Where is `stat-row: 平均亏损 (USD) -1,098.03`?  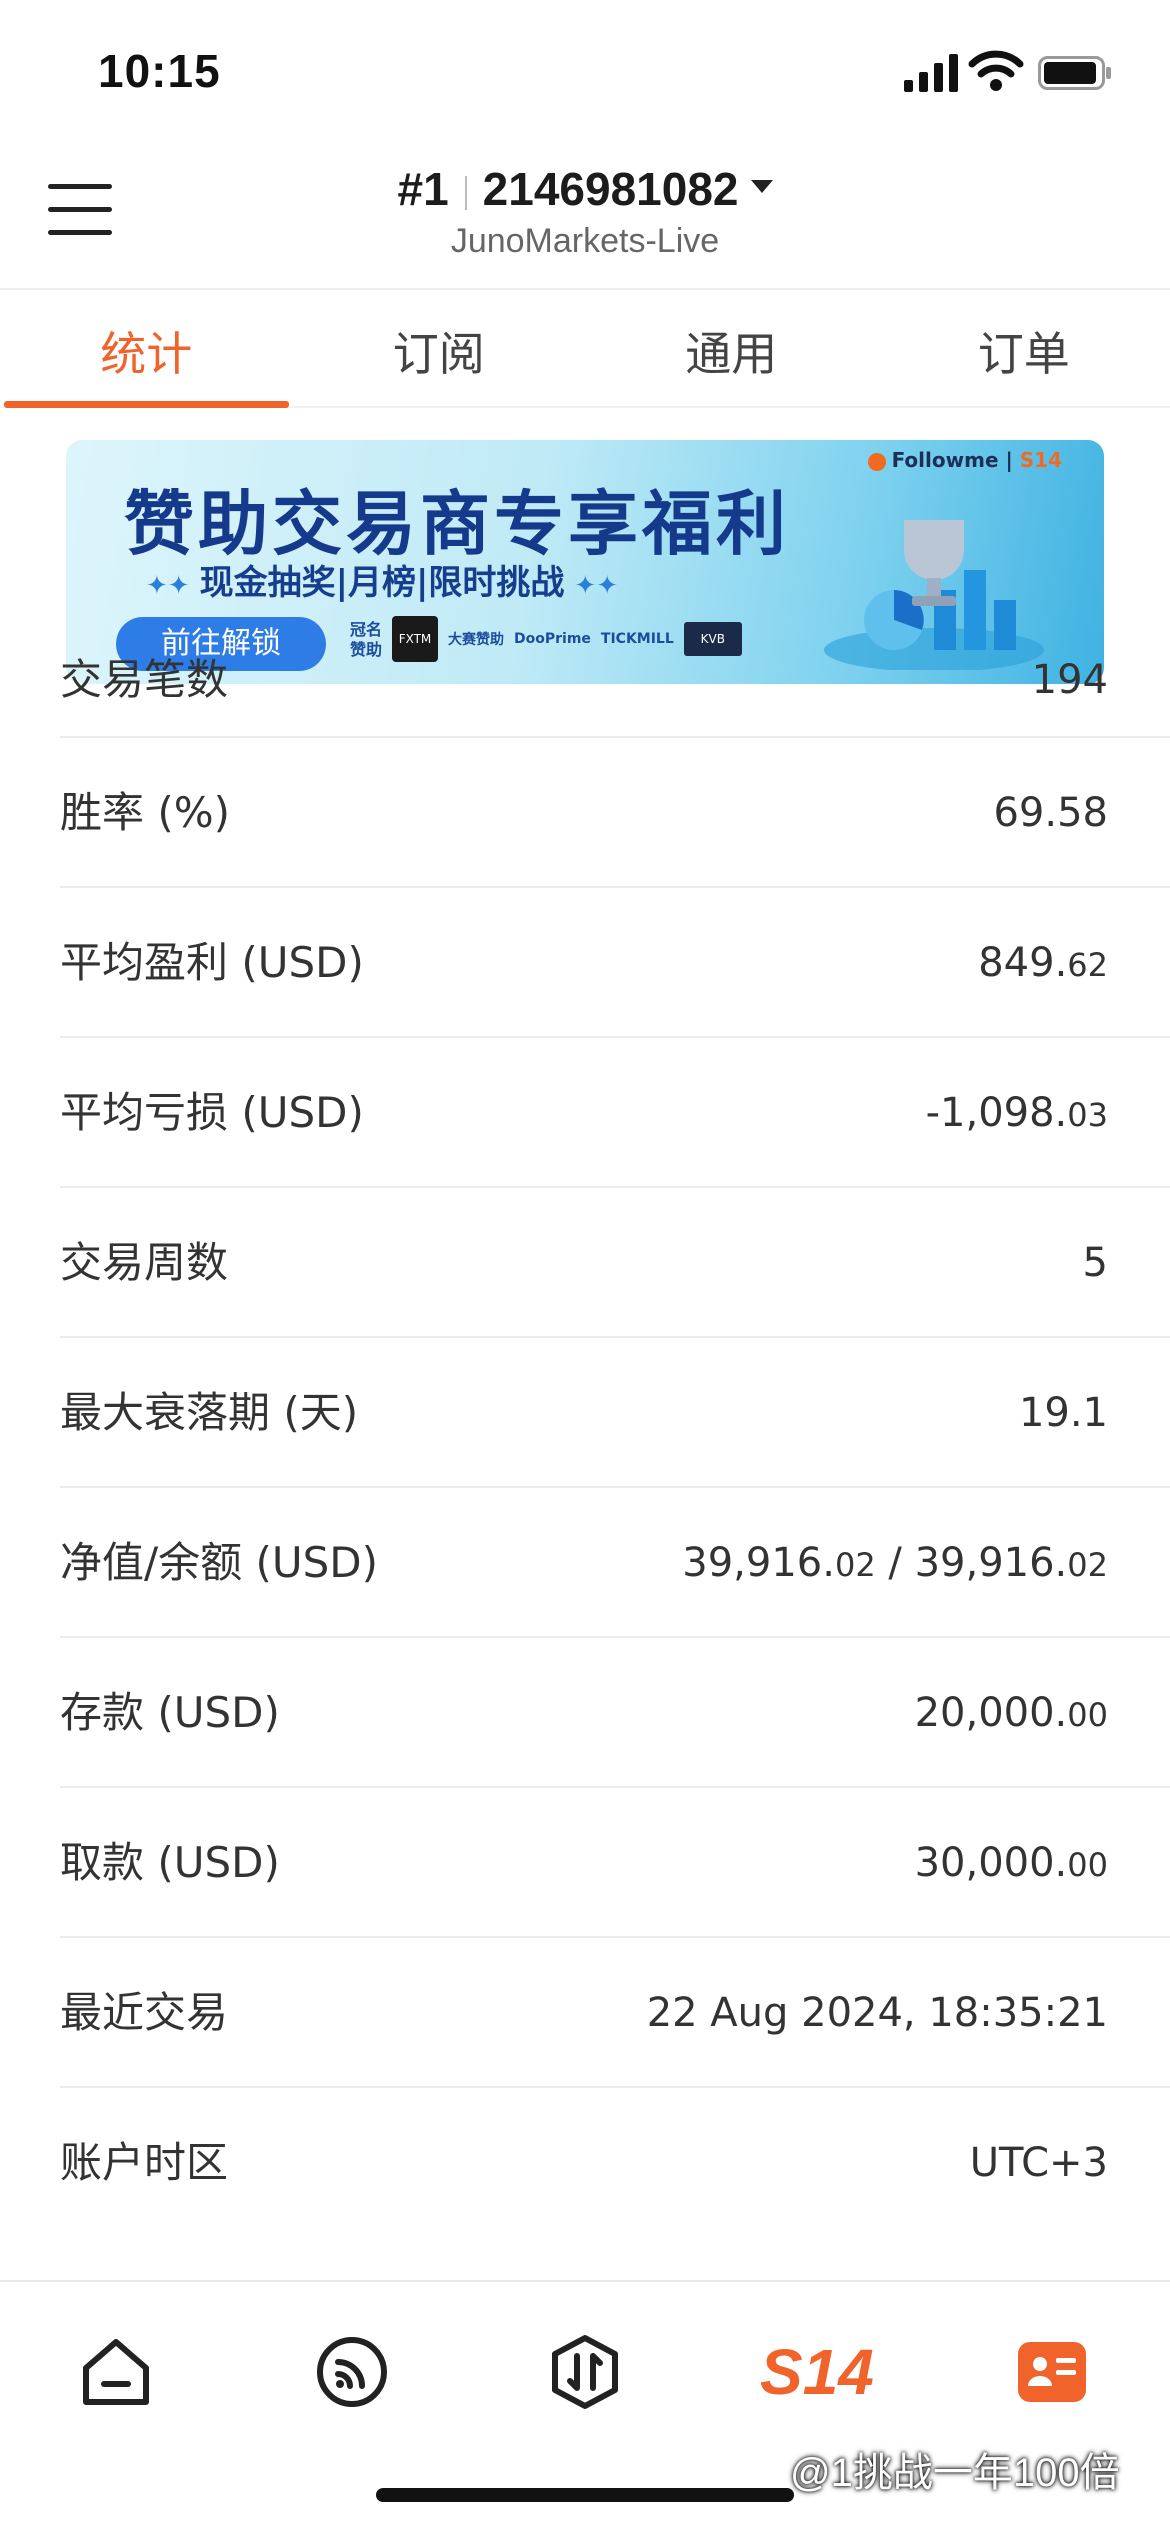
stat-row: 平均亏损 (USD) -1,098.03 is located at coordinates (615, 1113).